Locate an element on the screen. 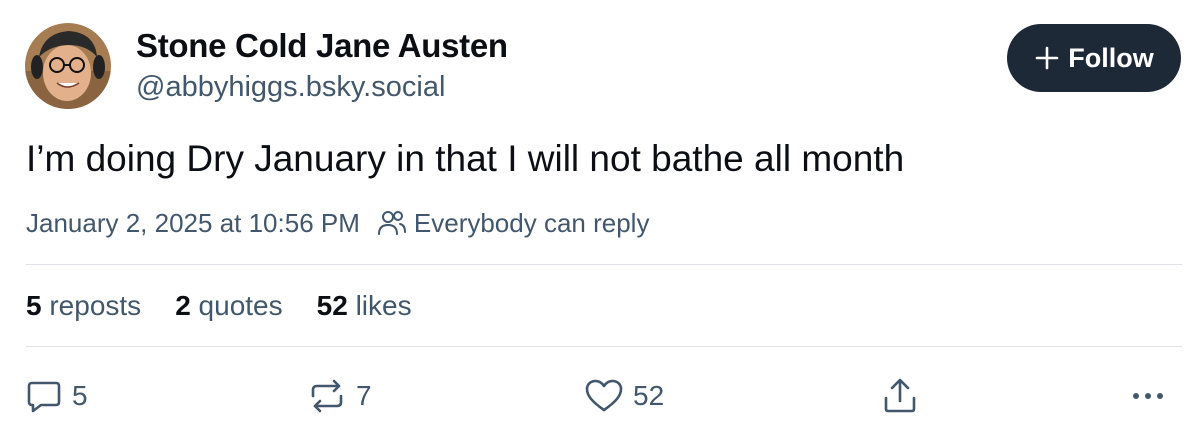  share-icon is located at coordinates (900, 395).